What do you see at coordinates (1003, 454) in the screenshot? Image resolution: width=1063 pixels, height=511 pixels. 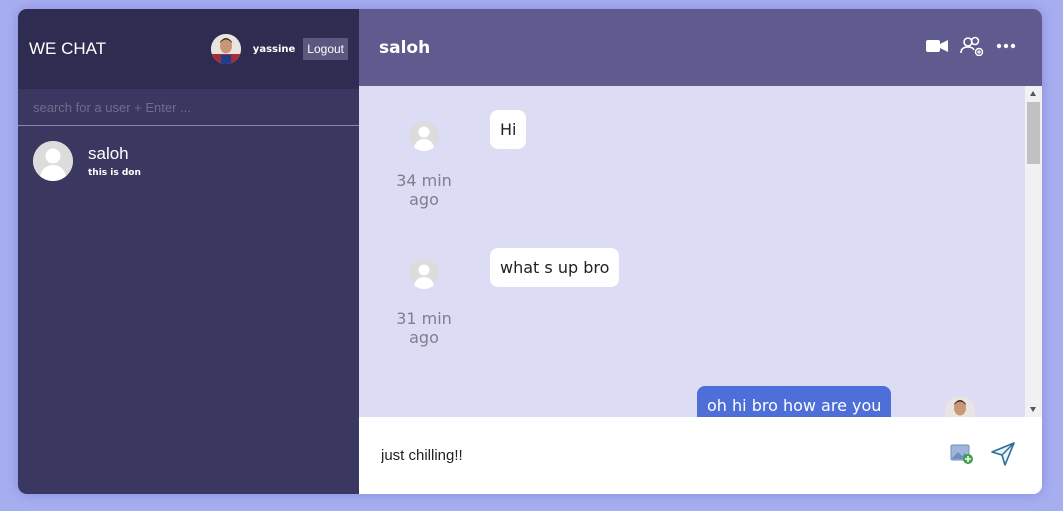 I see `send-icon` at bounding box center [1003, 454].